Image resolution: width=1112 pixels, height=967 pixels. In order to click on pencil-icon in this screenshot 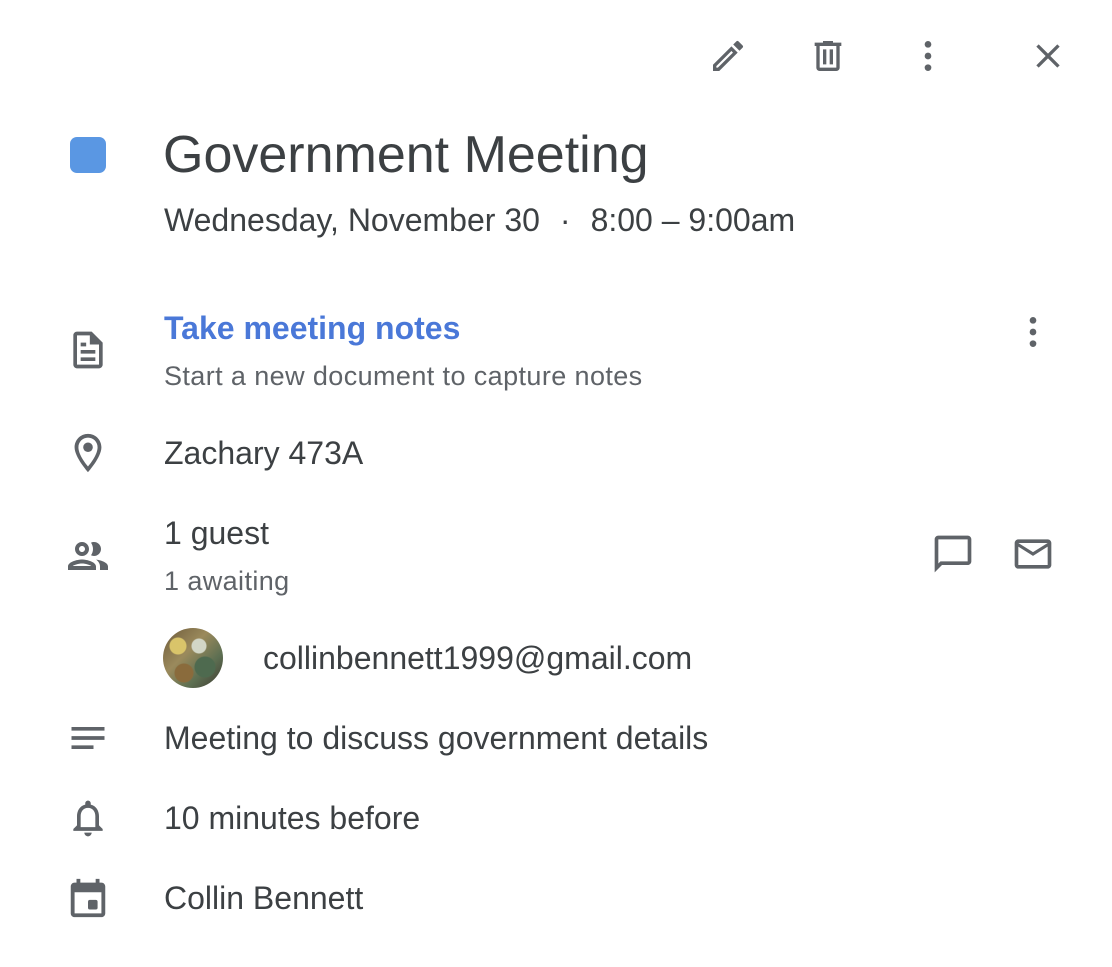, I will do `click(728, 56)`.